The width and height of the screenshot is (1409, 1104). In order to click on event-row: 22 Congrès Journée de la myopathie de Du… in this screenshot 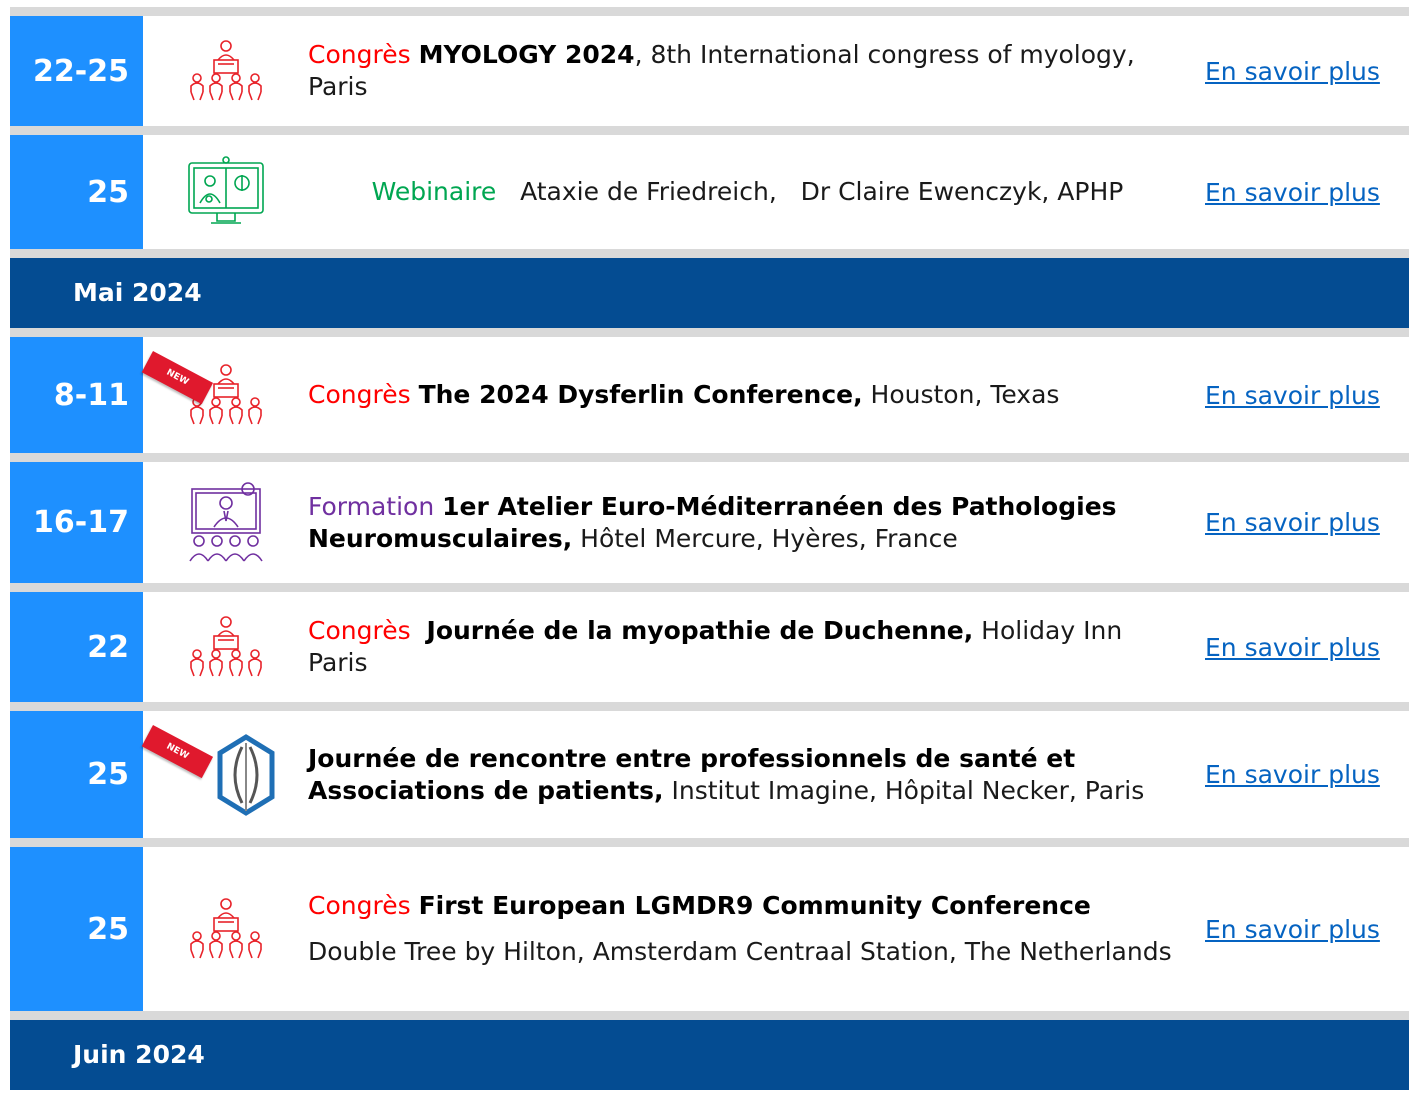, I will do `click(709, 647)`.